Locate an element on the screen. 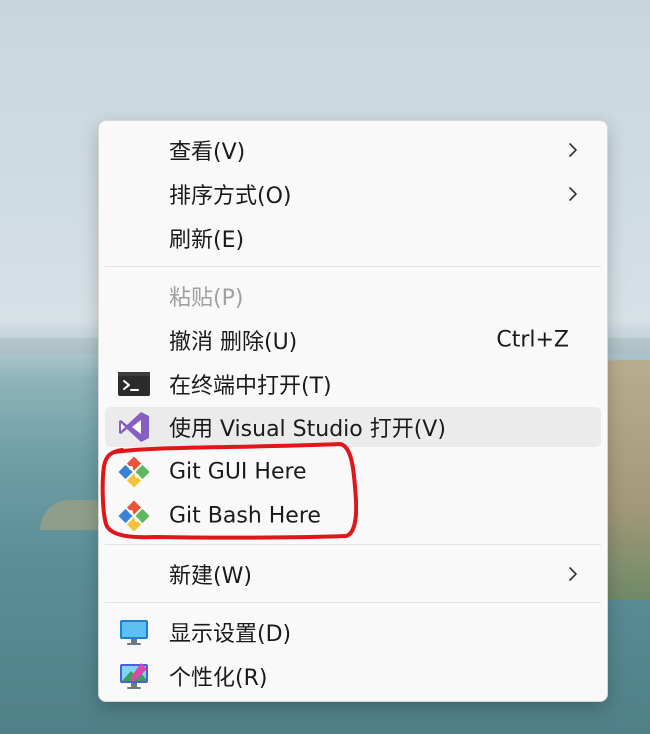  menu-item-label: 新建(W) is located at coordinates (210, 576).